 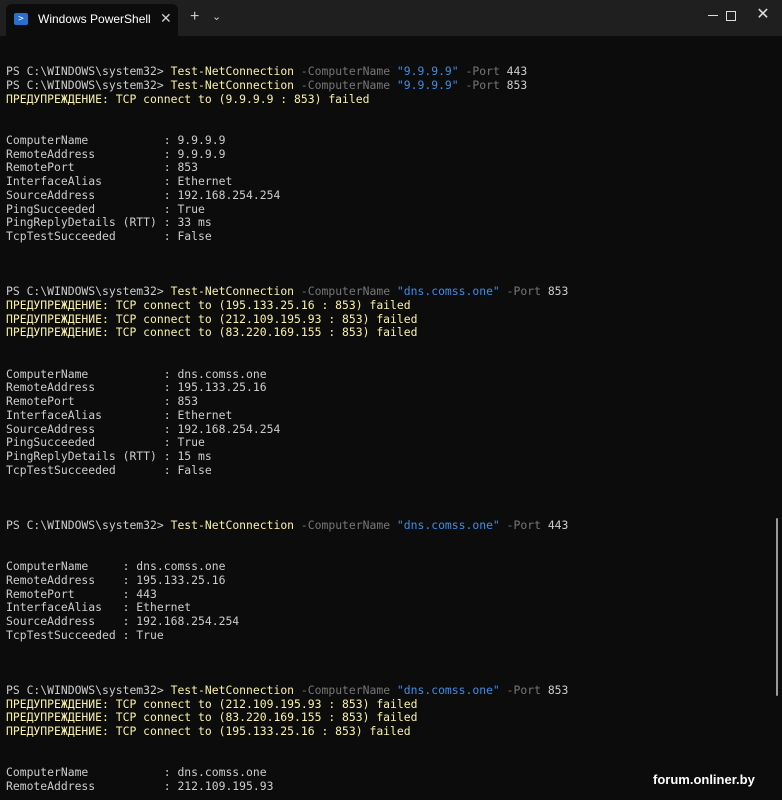 What do you see at coordinates (81, 593) in the screenshot?
I see `output-line: RemotePort : 443` at bounding box center [81, 593].